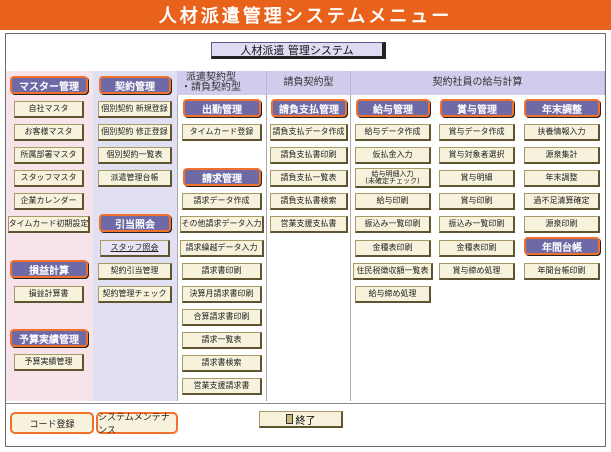 The image size is (611, 452). Describe the element at coordinates (393, 201) in the screenshot. I see `salary-print-button: 給与印刷` at that location.